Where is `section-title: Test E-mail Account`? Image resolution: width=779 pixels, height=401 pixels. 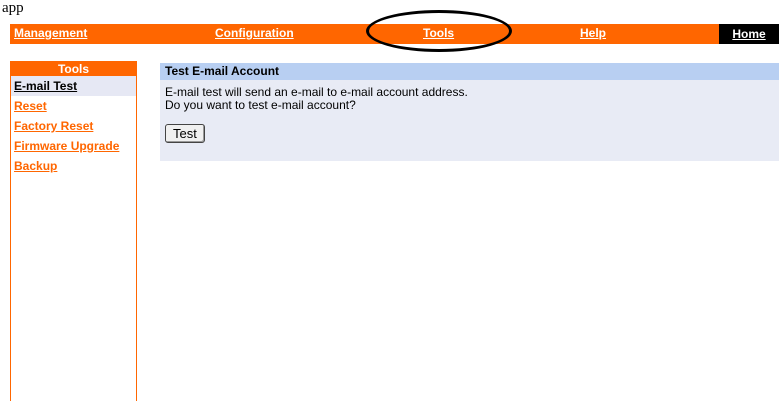
section-title: Test E-mail Account is located at coordinates (469, 71).